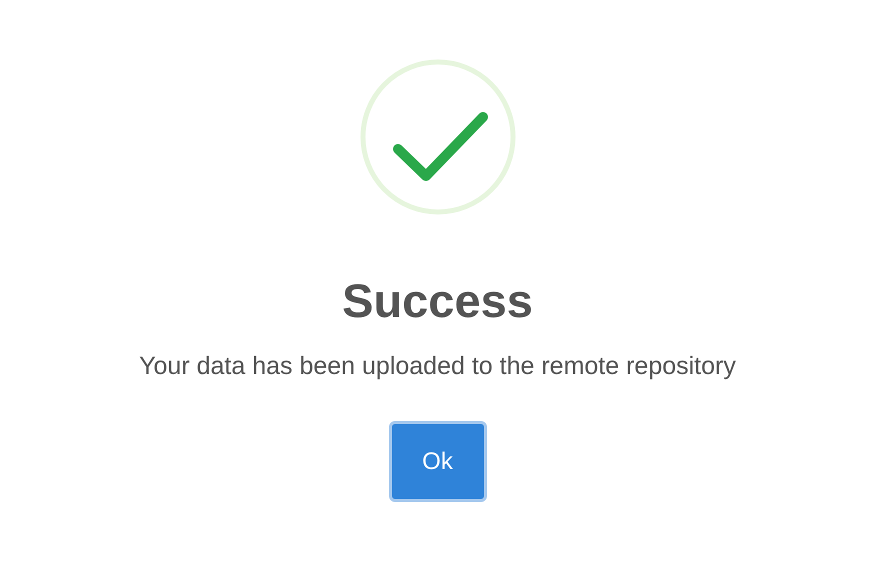 Image resolution: width=875 pixels, height=562 pixels. What do you see at coordinates (437, 366) in the screenshot?
I see `dialog-message: Your data has been uploaded to the remote repository` at bounding box center [437, 366].